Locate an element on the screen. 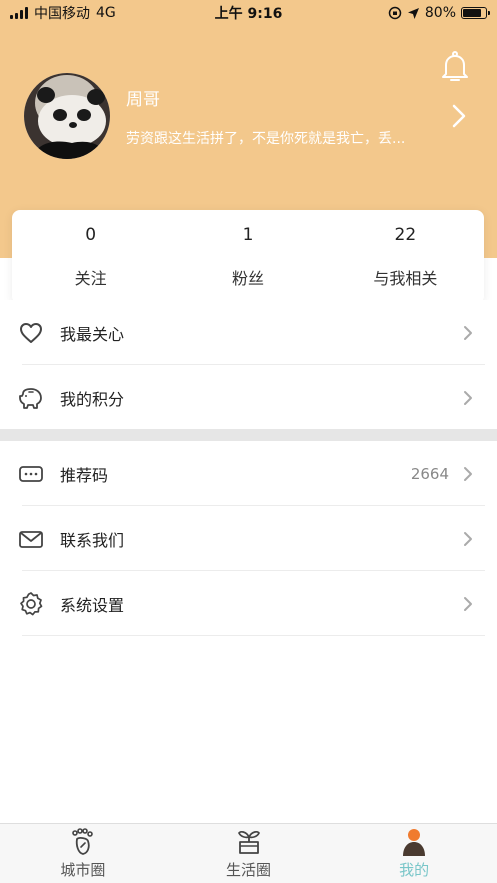 The image size is (497, 883). stat-followers: 1 粉丝 is located at coordinates (247, 257).